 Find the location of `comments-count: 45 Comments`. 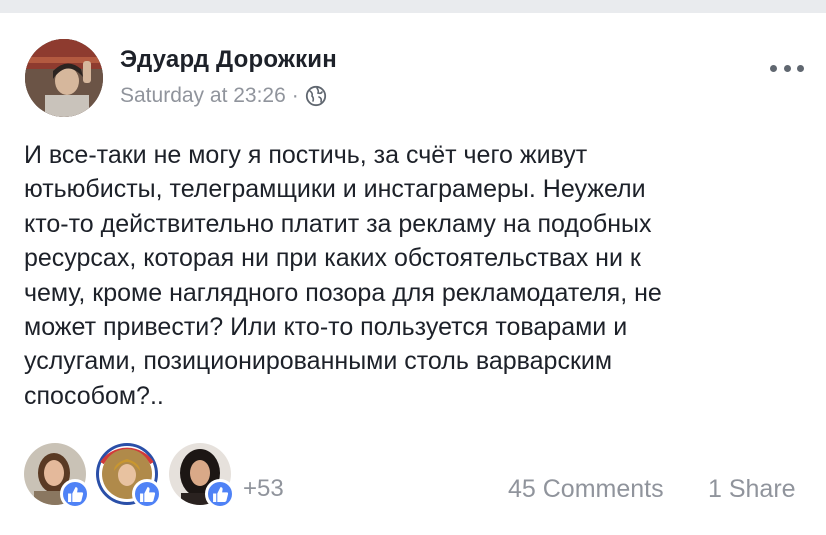

comments-count: 45 Comments is located at coordinates (586, 489).